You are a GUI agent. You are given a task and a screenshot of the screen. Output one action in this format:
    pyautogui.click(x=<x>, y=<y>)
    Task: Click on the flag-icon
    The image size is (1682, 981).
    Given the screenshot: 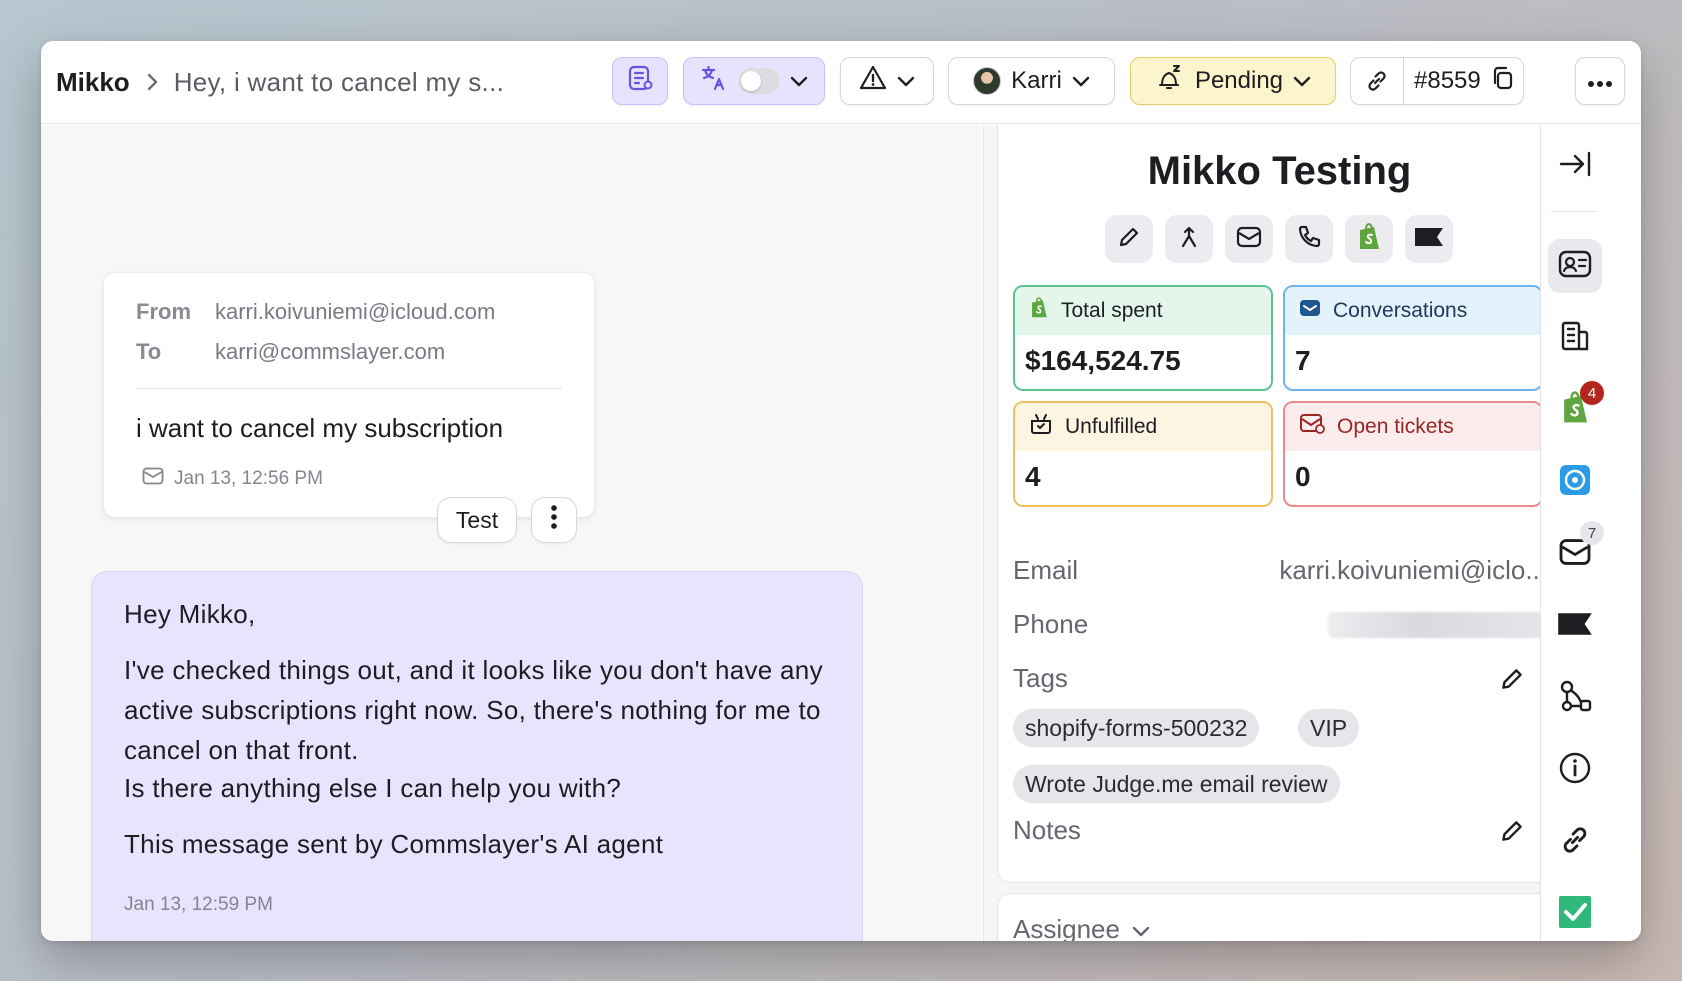 What is the action you would take?
    pyautogui.click(x=1429, y=239)
    